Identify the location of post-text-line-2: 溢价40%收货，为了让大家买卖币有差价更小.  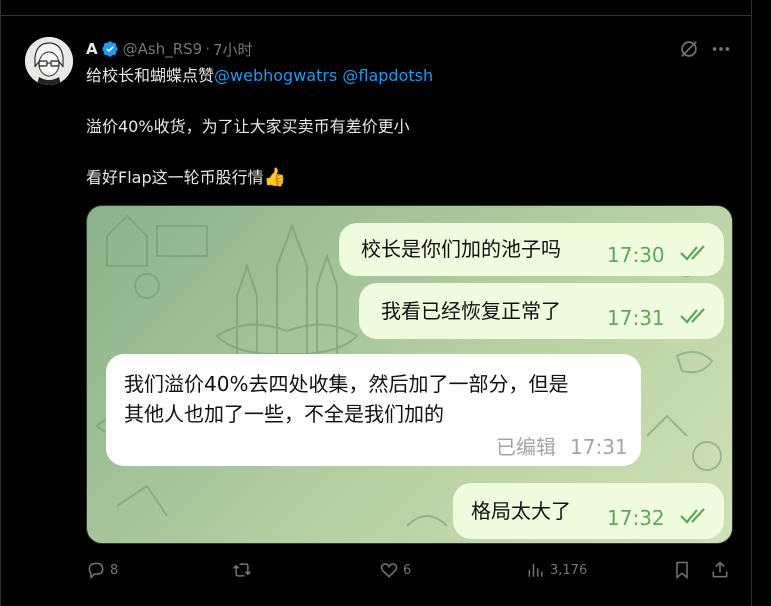
(248, 126).